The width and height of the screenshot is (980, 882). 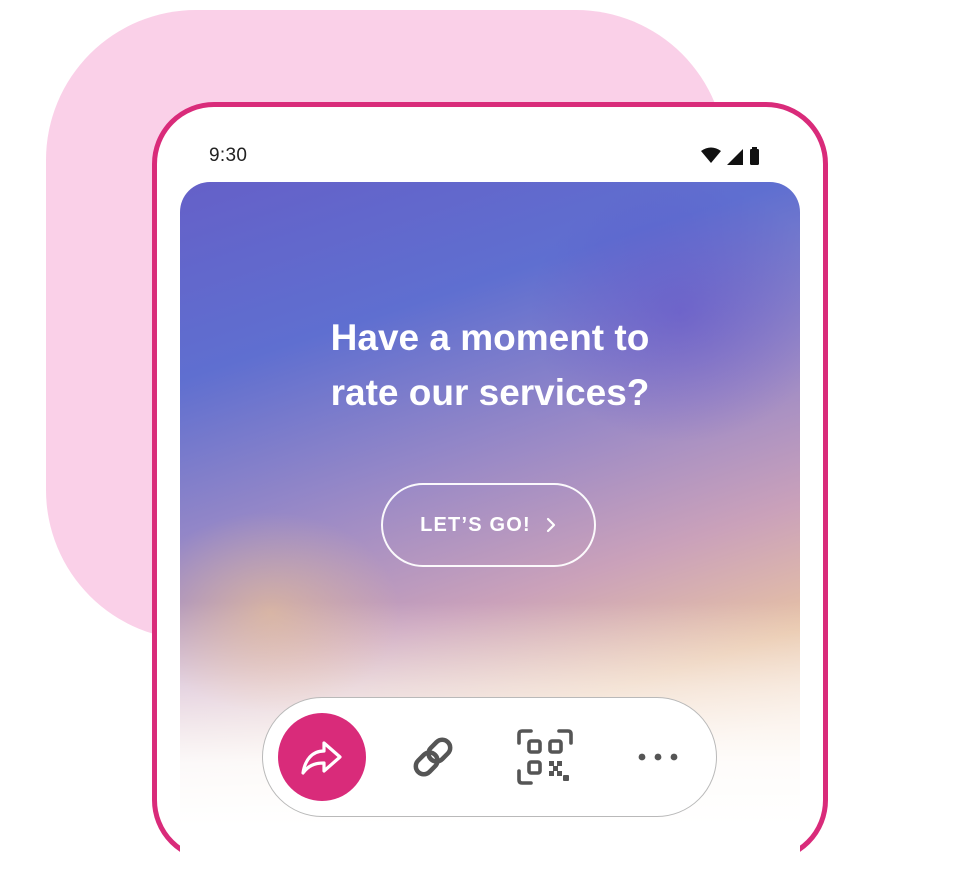 I want to click on survey-headline-line2: rate our services?, so click(x=490, y=392).